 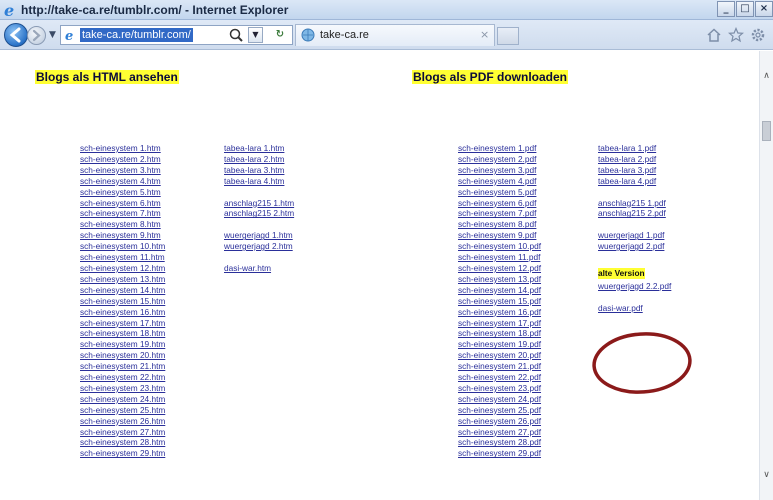 What do you see at coordinates (122, 366) in the screenshot?
I see `html-link-sch-einesystem-21: sch-einesystem 21.htm` at bounding box center [122, 366].